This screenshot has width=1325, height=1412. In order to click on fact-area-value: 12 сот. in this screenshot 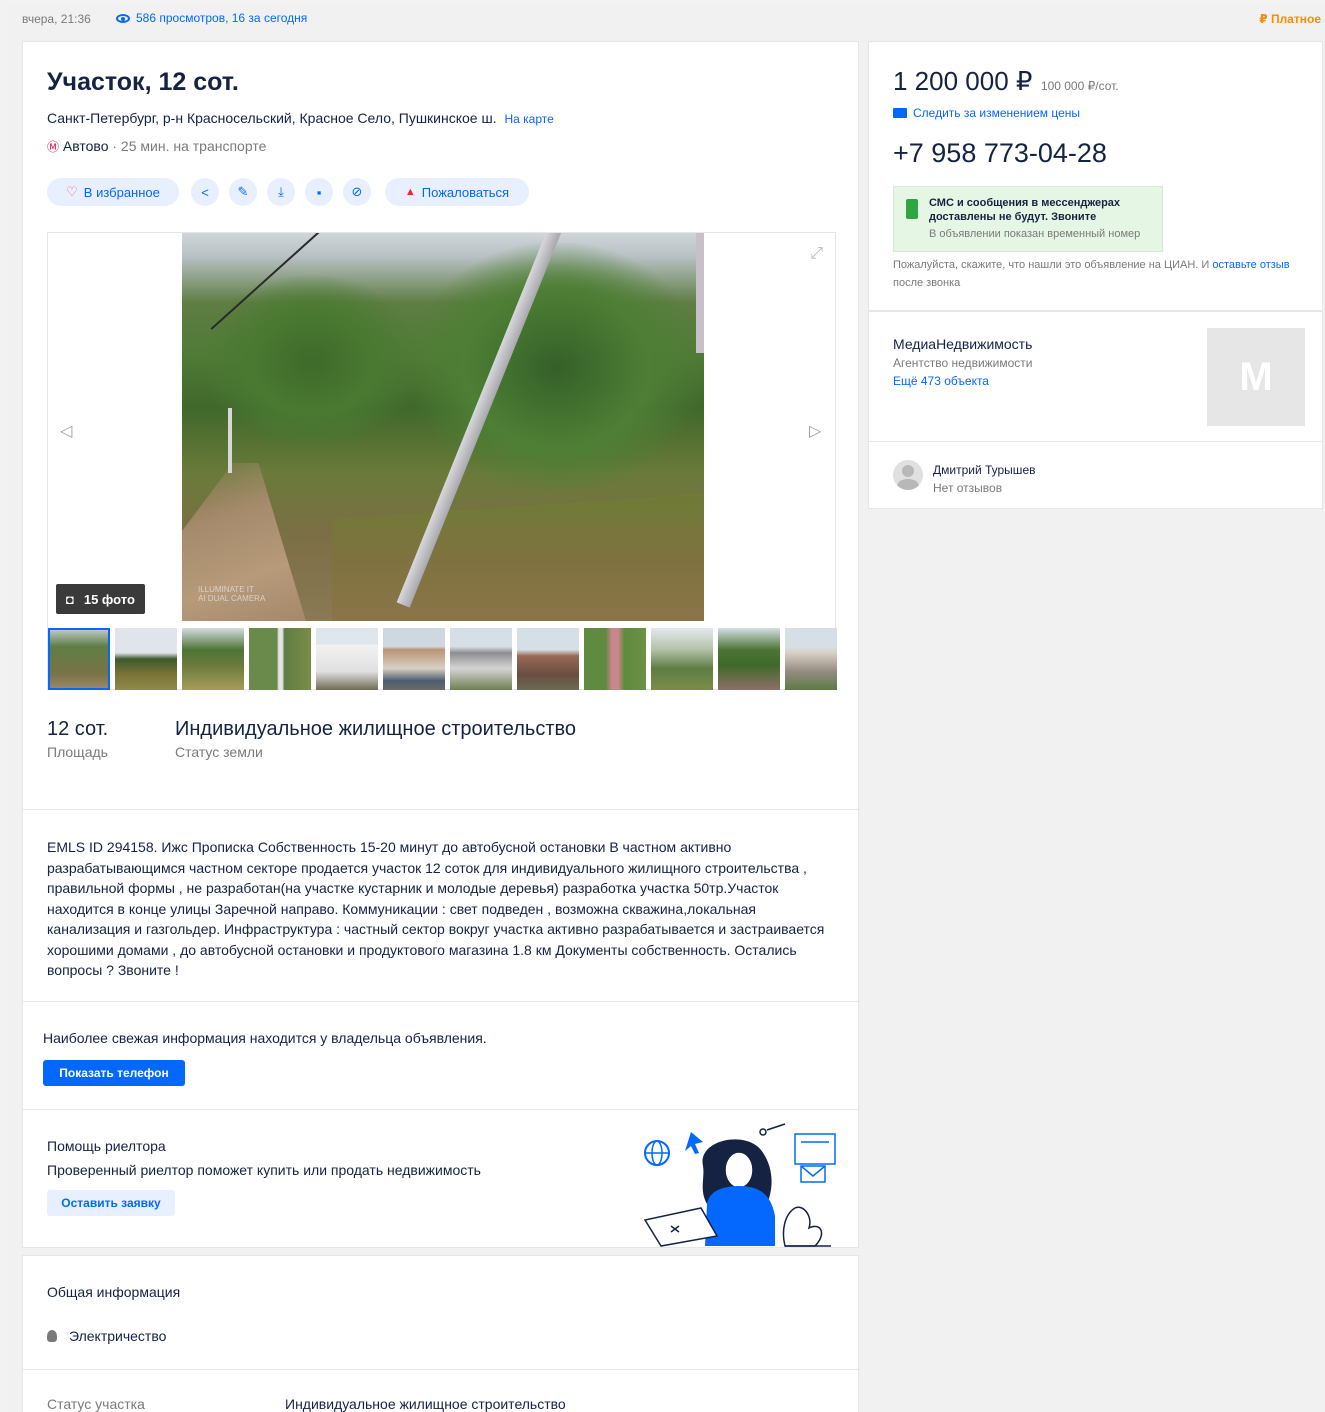, I will do `click(78, 729)`.